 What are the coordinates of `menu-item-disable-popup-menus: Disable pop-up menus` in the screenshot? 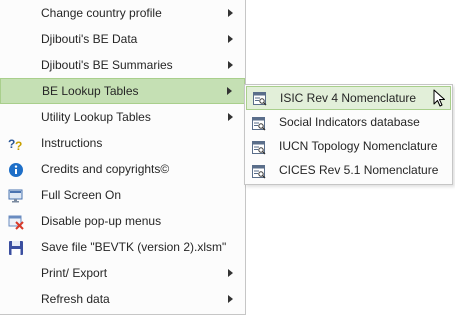 It's located at (122, 221).